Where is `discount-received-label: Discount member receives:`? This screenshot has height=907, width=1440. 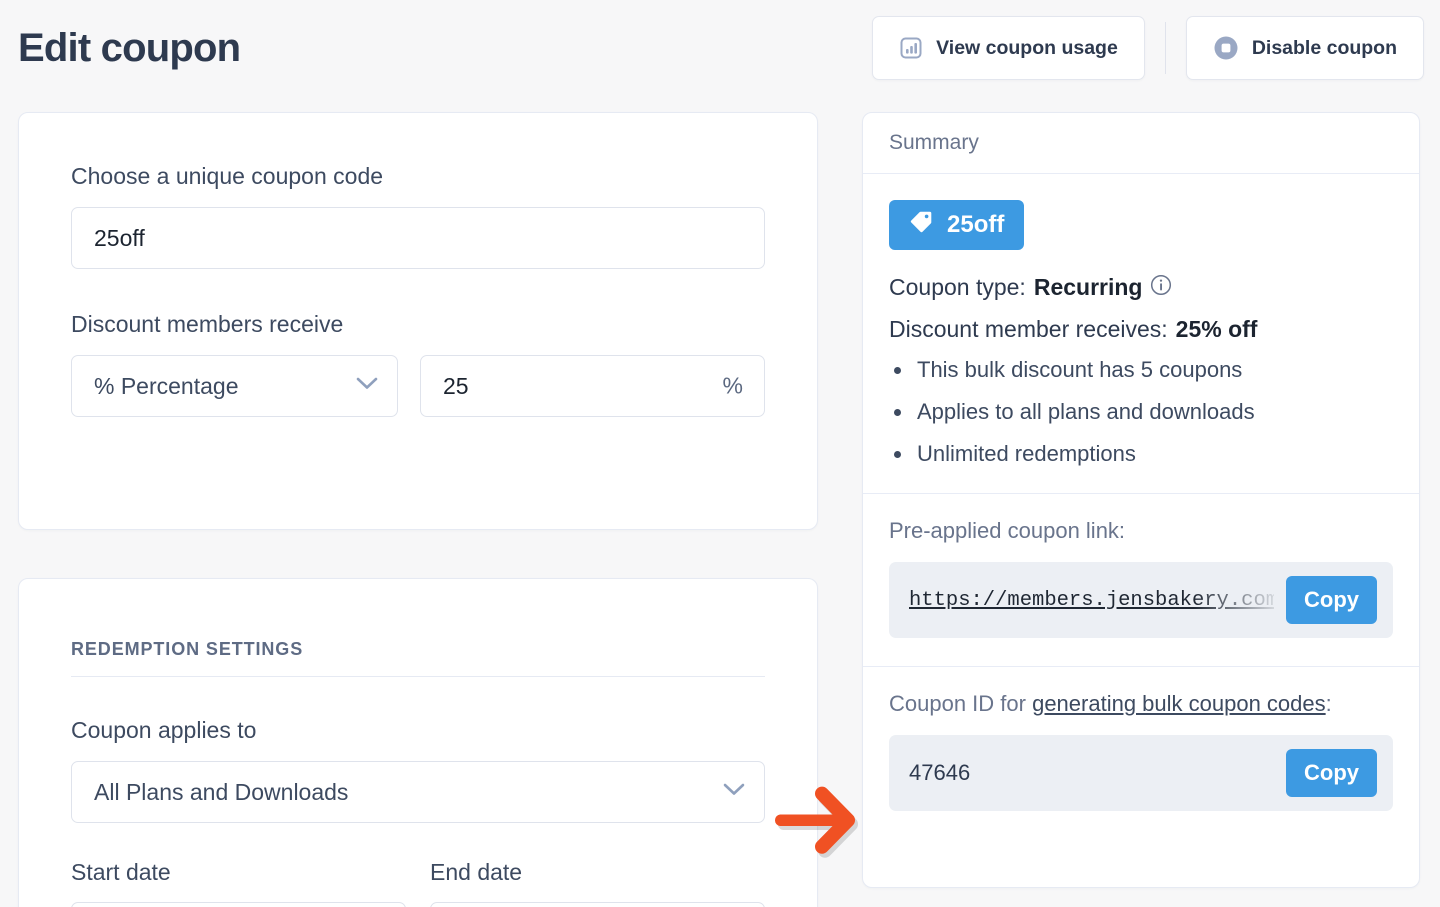
discount-received-label: Discount member receives: is located at coordinates (1028, 329).